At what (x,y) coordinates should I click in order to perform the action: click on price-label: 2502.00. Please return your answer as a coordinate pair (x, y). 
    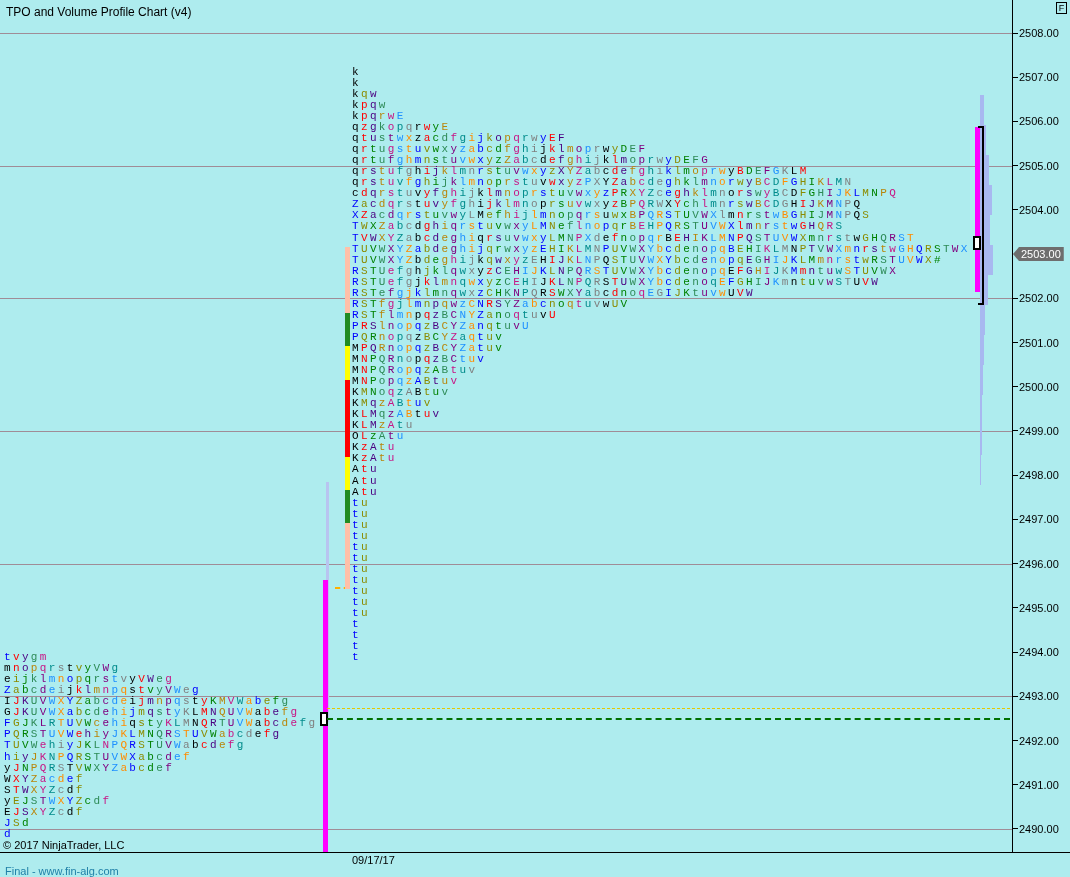
    Looking at the image, I should click on (1039, 298).